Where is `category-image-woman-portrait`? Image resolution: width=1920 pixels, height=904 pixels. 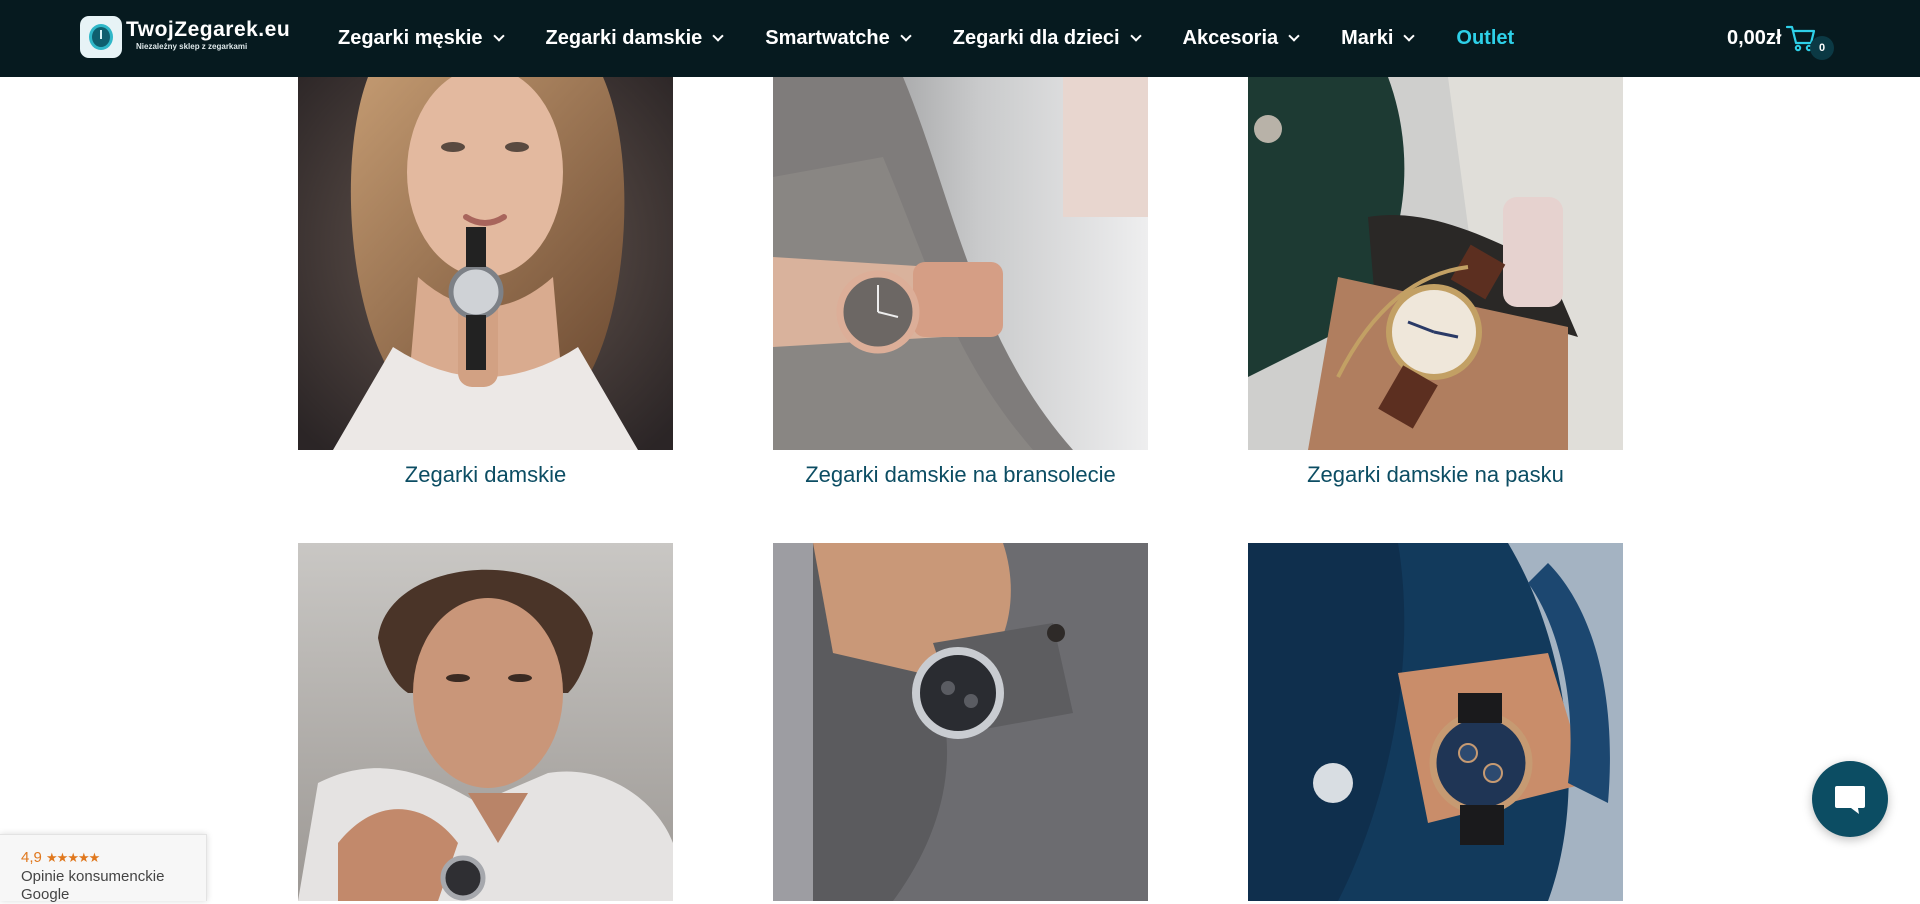 category-image-woman-portrait is located at coordinates (485, 263).